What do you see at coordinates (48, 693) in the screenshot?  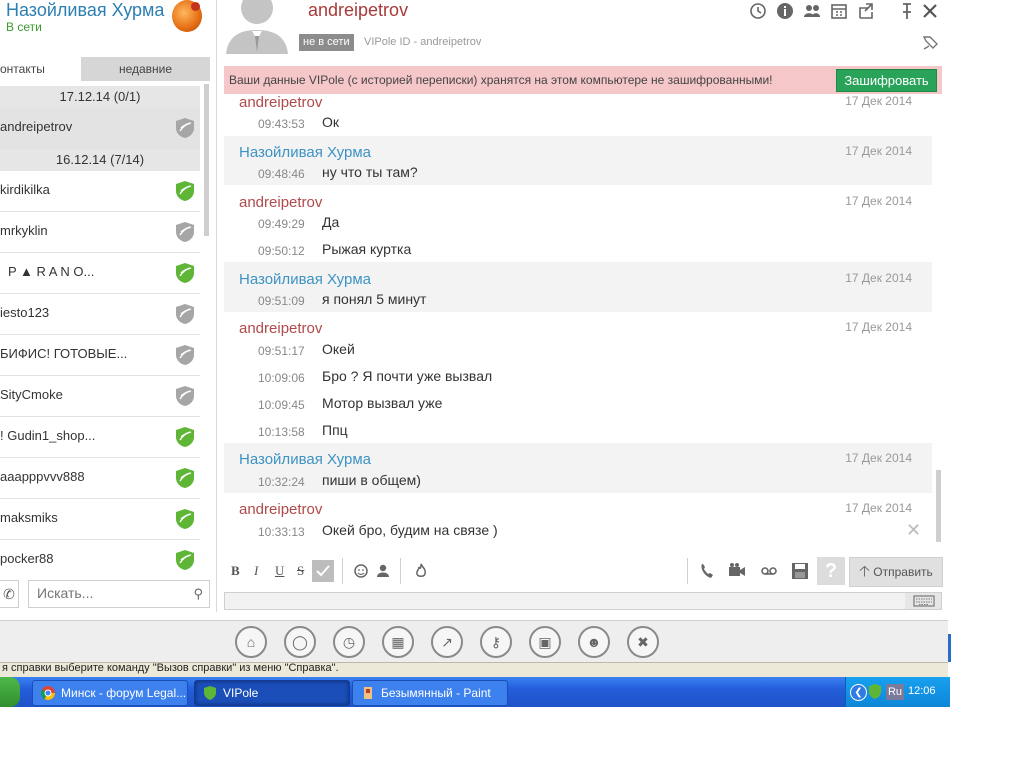 I see `chrome-icon` at bounding box center [48, 693].